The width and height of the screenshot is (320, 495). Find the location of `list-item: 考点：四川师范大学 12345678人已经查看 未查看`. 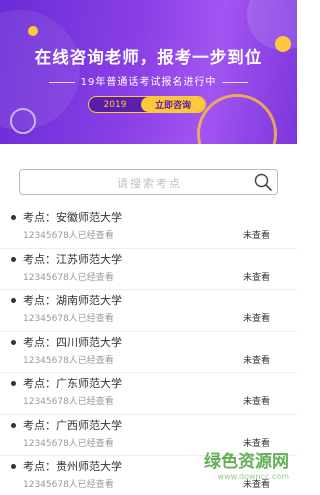

list-item: 考点：四川师范大学 12345678人已经查看 未查看 is located at coordinates (148, 352).